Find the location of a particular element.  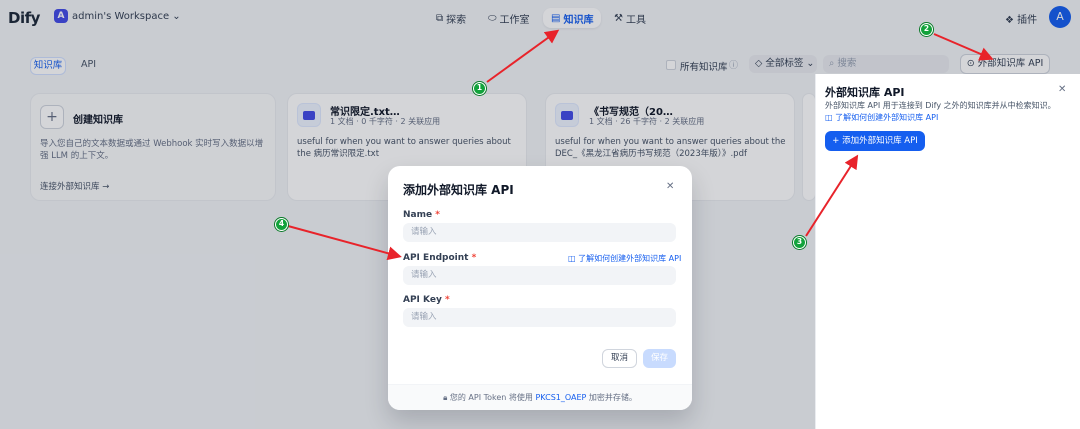

step-marker-3: 3 is located at coordinates (799, 242).